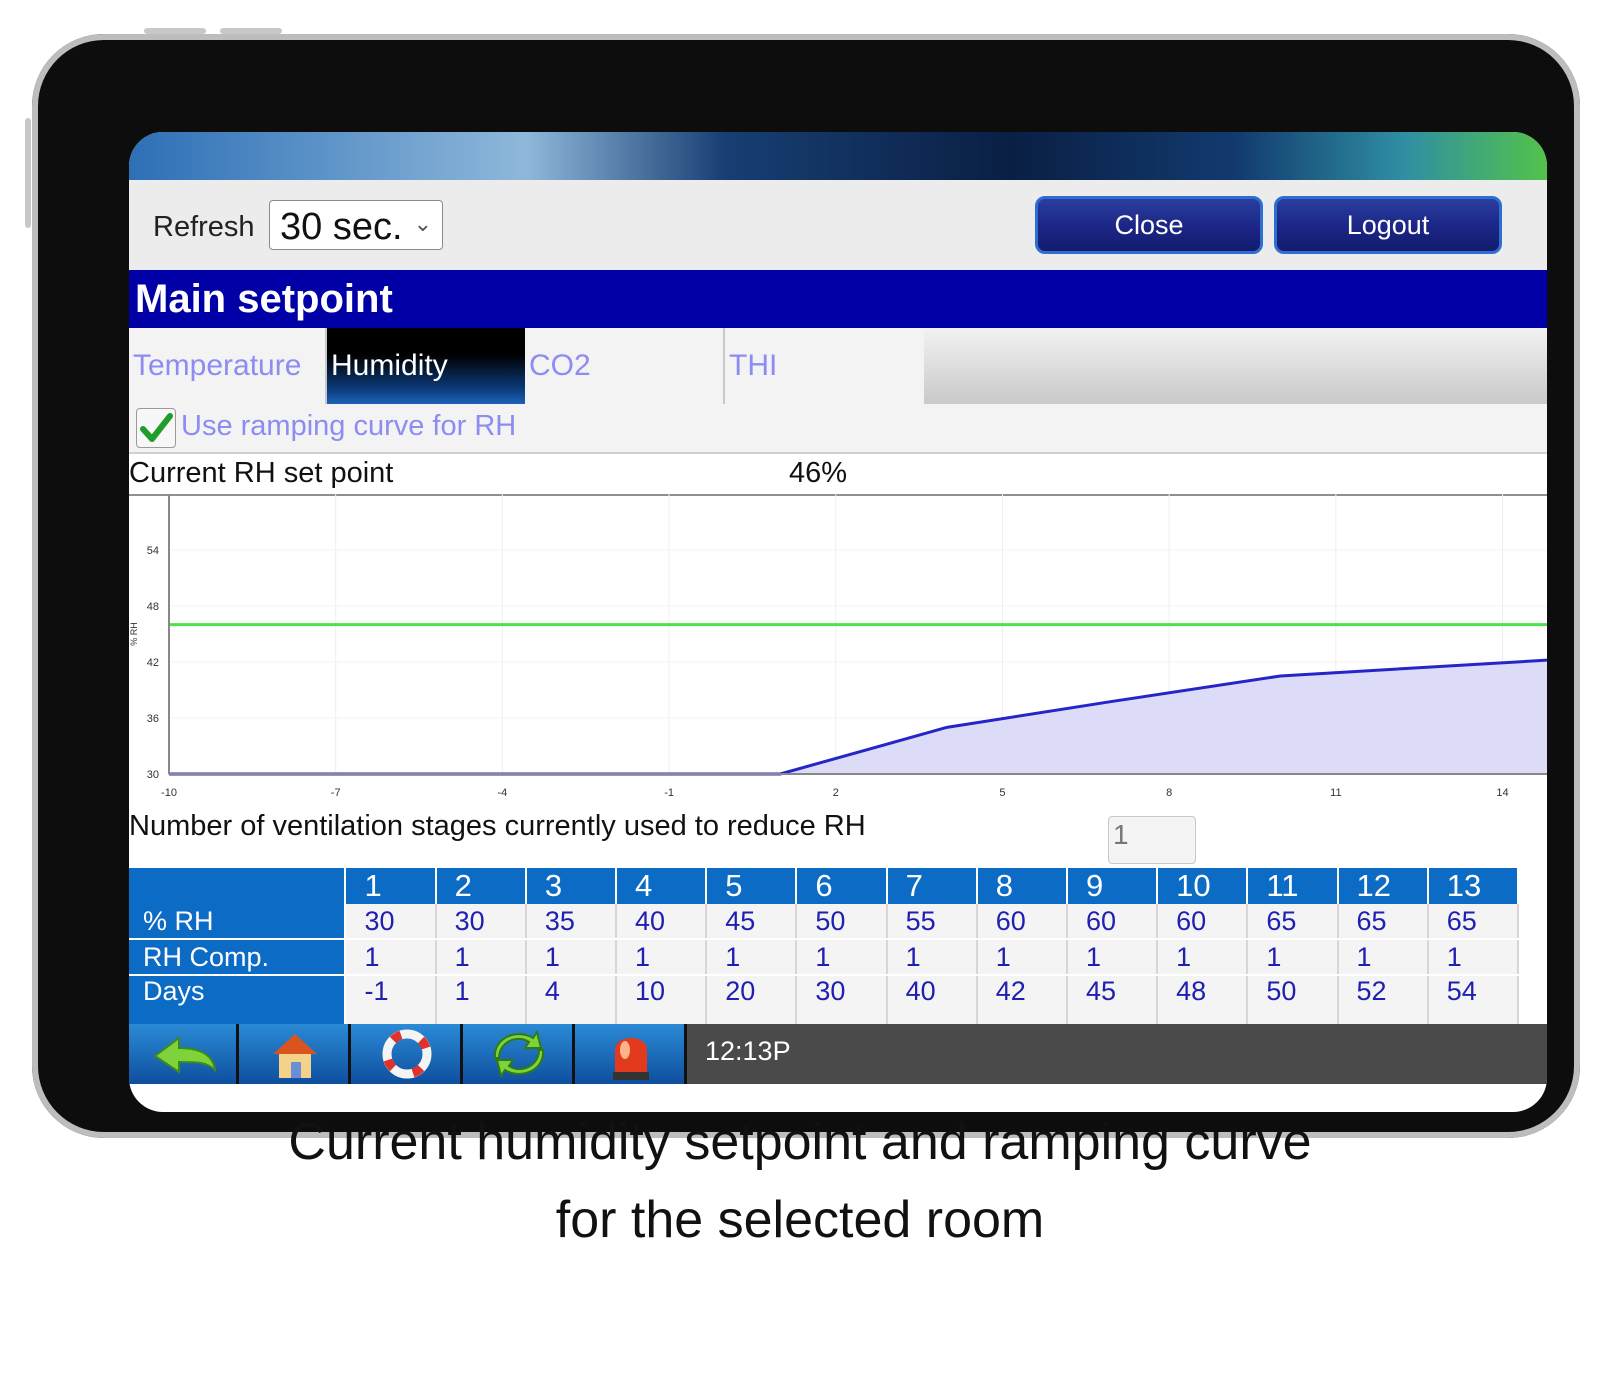  I want to click on table-cell: -1, so click(391, 1001).